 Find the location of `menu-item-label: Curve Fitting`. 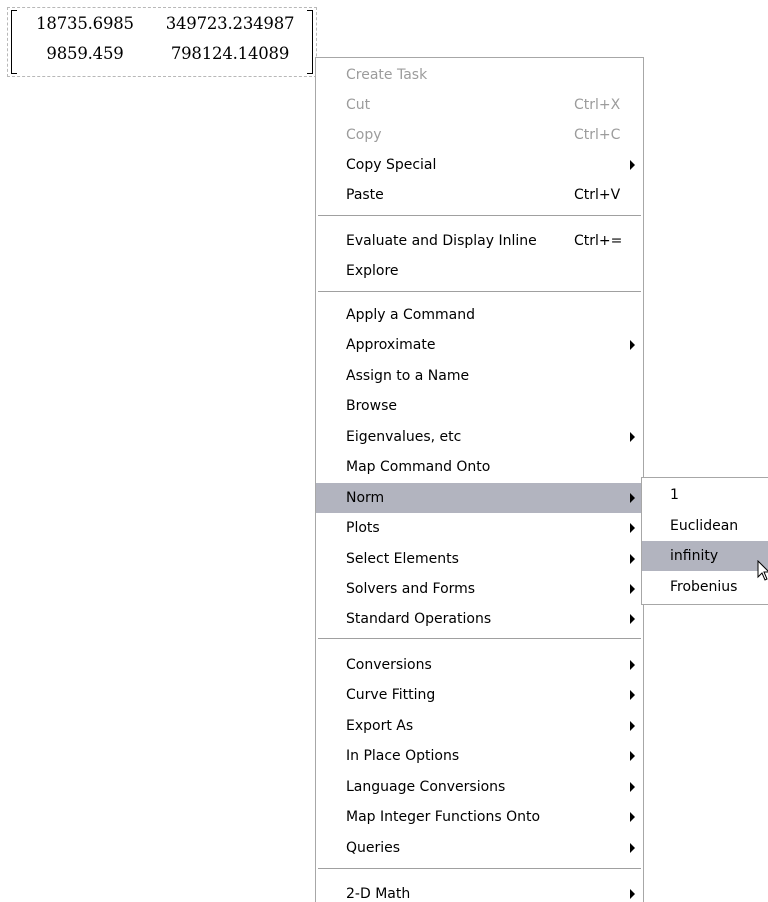

menu-item-label: Curve Fitting is located at coordinates (391, 695).